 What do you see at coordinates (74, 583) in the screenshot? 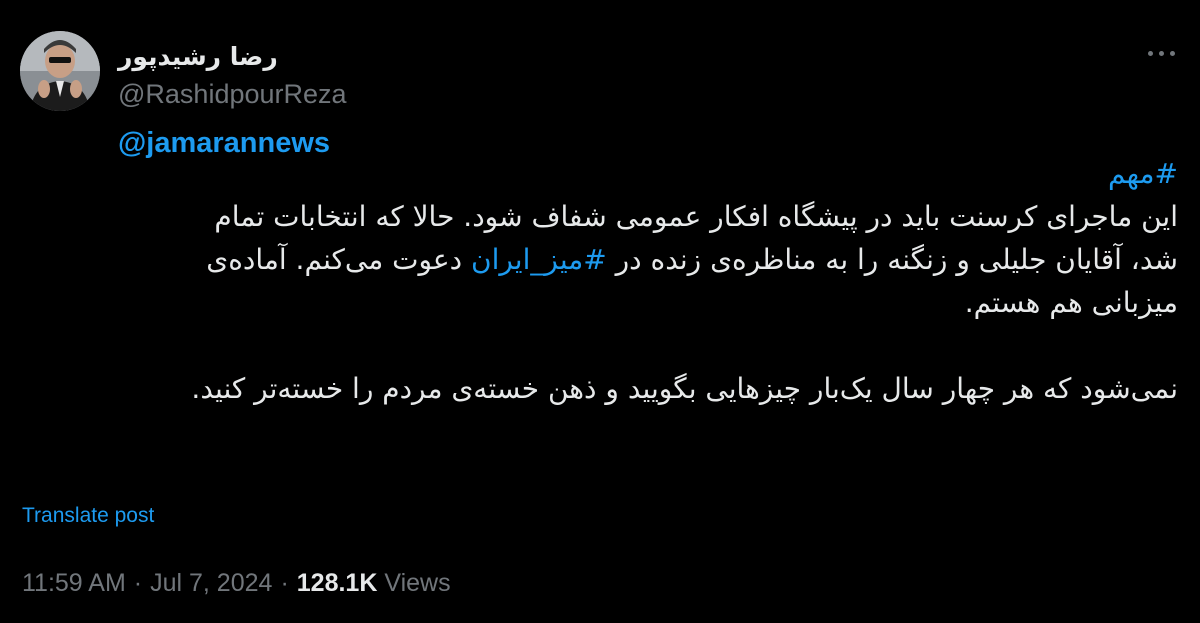
I see `post-time: 11:59 AM` at bounding box center [74, 583].